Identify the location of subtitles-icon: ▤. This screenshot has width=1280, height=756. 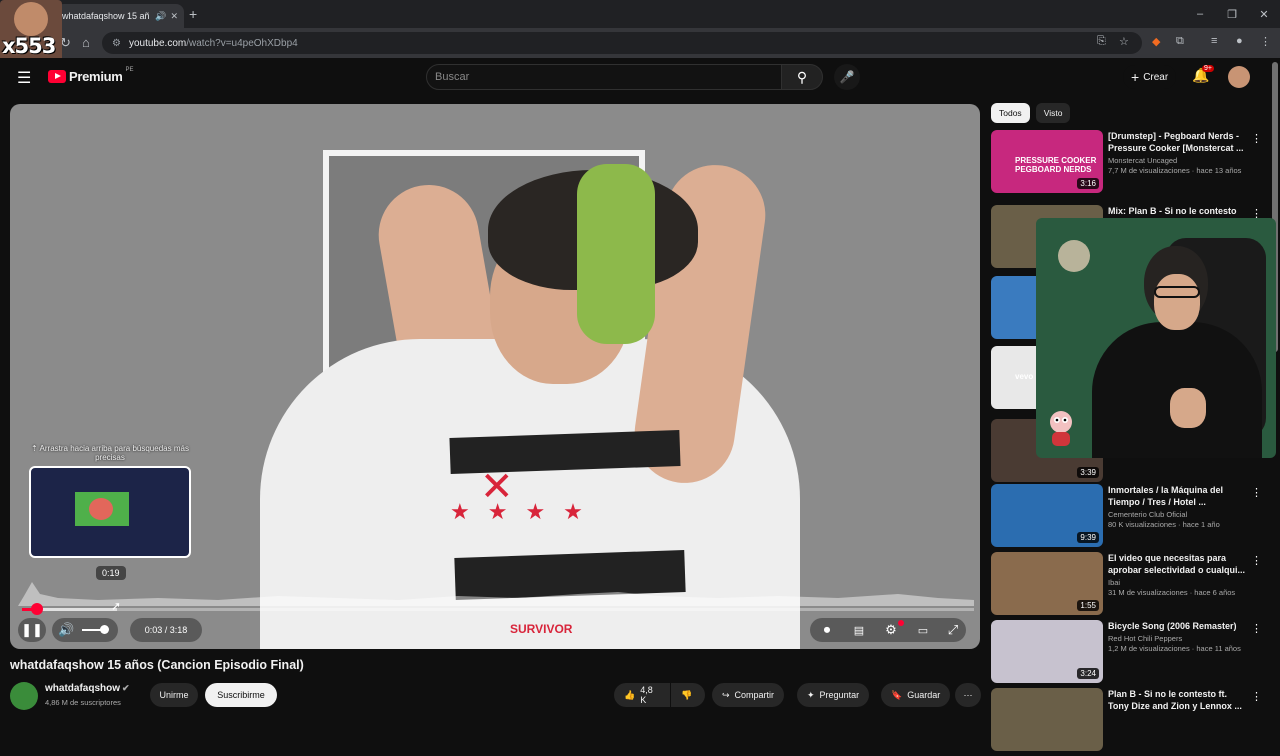
(859, 630).